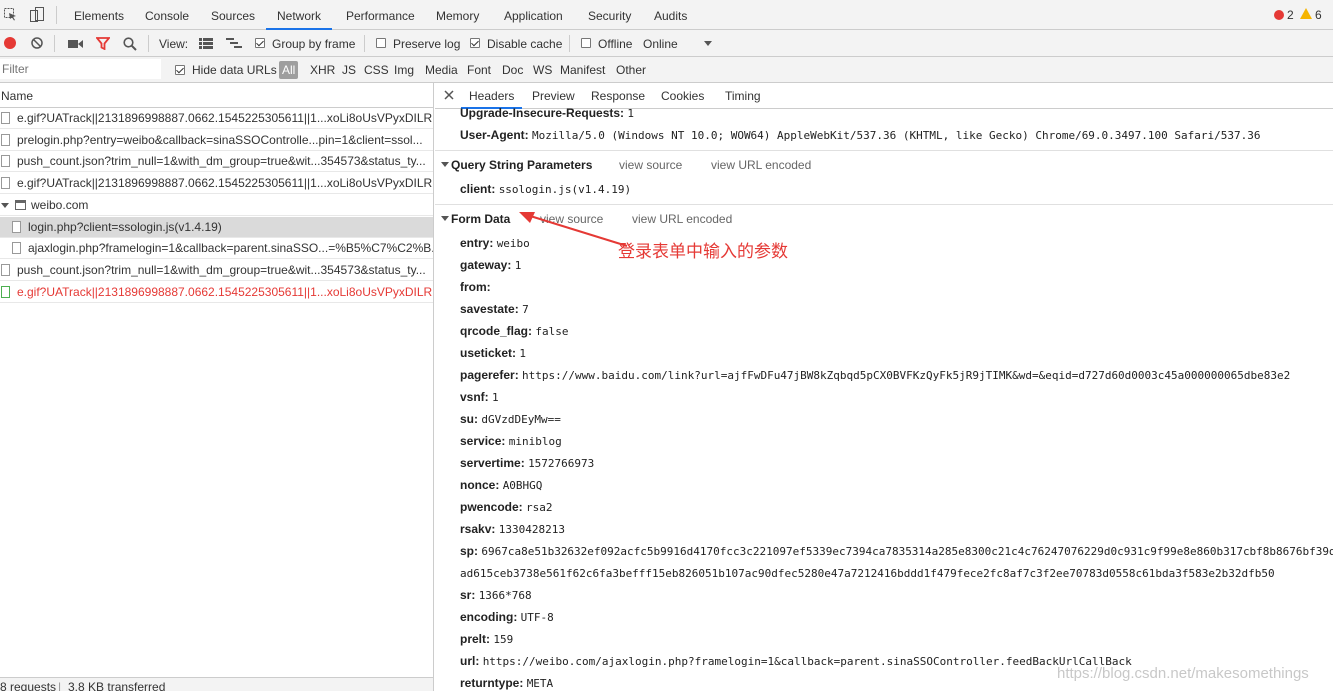 The image size is (1333, 691). I want to click on filter-type-manifest: Manifest, so click(582, 70).